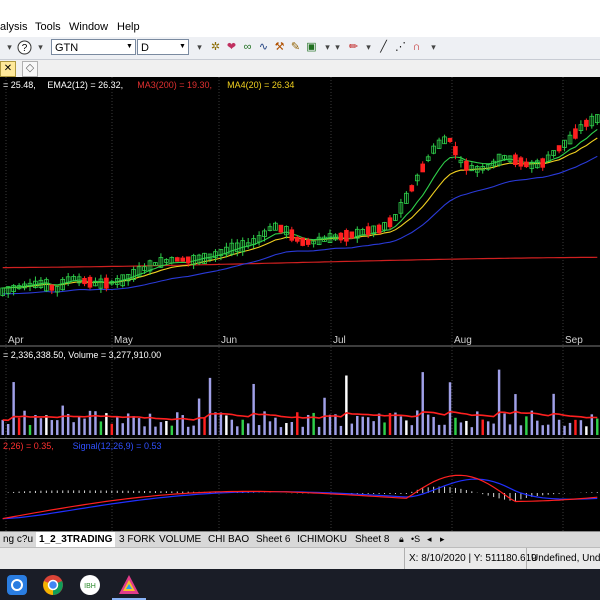 This screenshot has width=600, height=600. I want to click on sheet-tab: Sheet 8, so click(372, 539).